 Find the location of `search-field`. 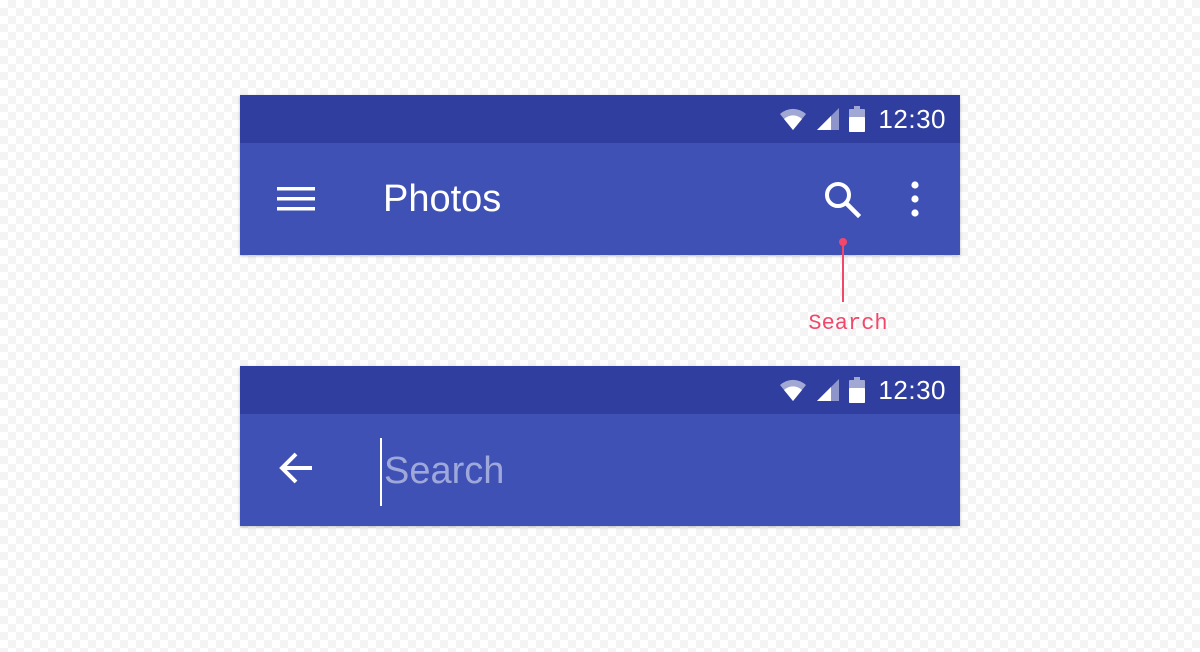

search-field is located at coordinates (650, 471).